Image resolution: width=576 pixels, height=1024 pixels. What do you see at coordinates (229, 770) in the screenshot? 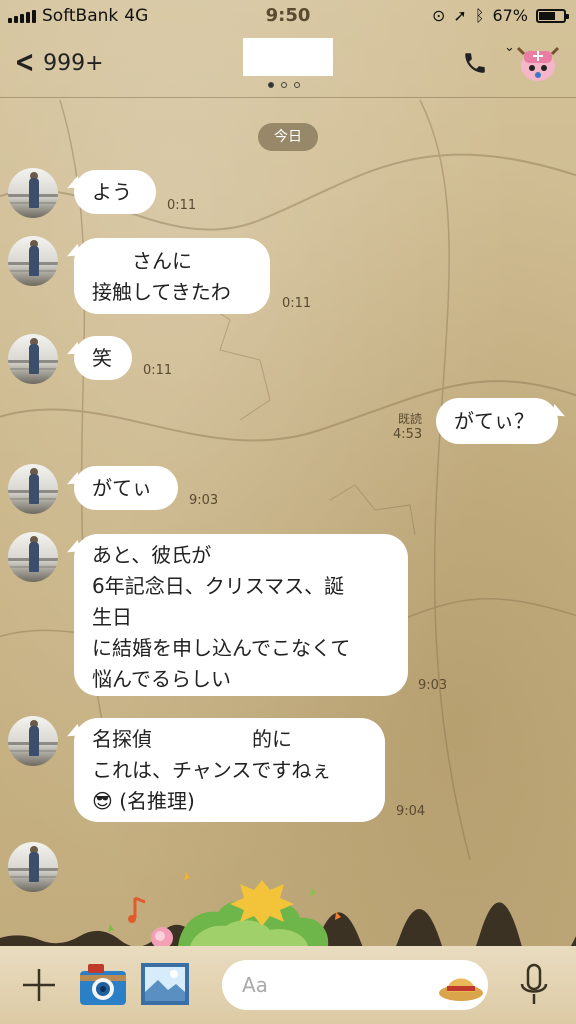
I see `message-bubble: 名探偵 的に これは、チャンスですねぇ 😎 (名推理)` at bounding box center [229, 770].